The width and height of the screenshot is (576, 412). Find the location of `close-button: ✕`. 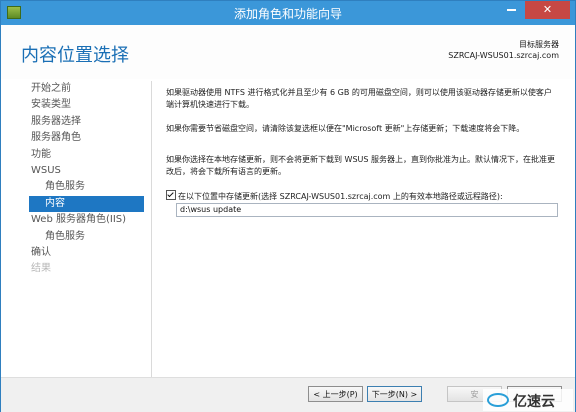

close-button: ✕ is located at coordinates (547, 10).